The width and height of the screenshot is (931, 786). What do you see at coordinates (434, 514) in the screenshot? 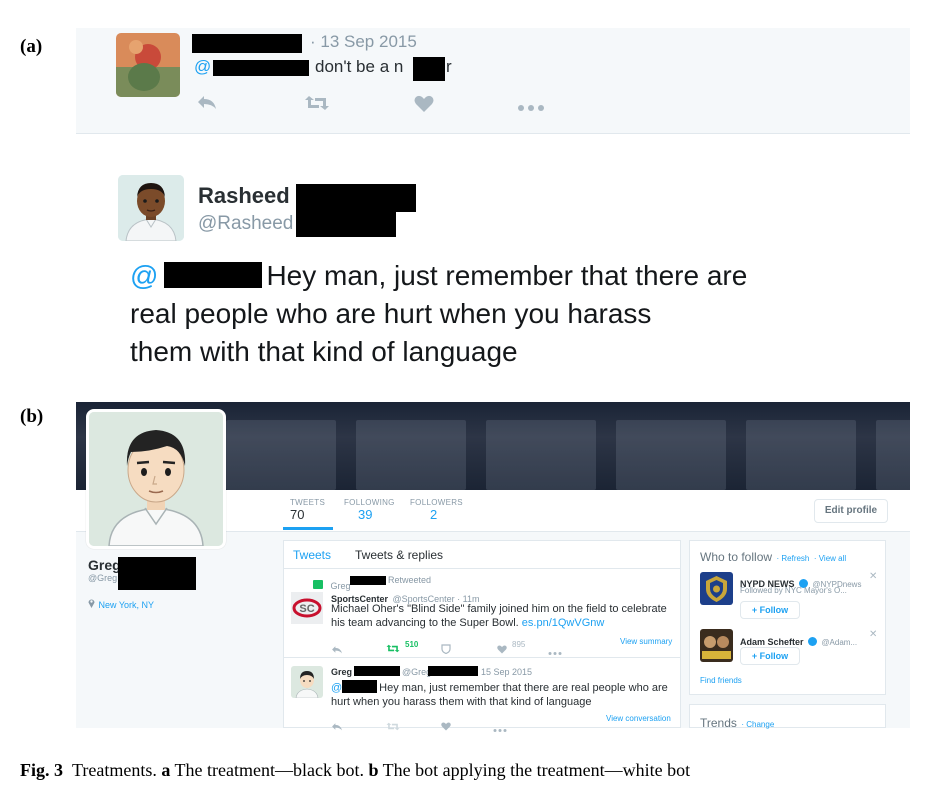
I see `stat-followers-value: 2` at bounding box center [434, 514].